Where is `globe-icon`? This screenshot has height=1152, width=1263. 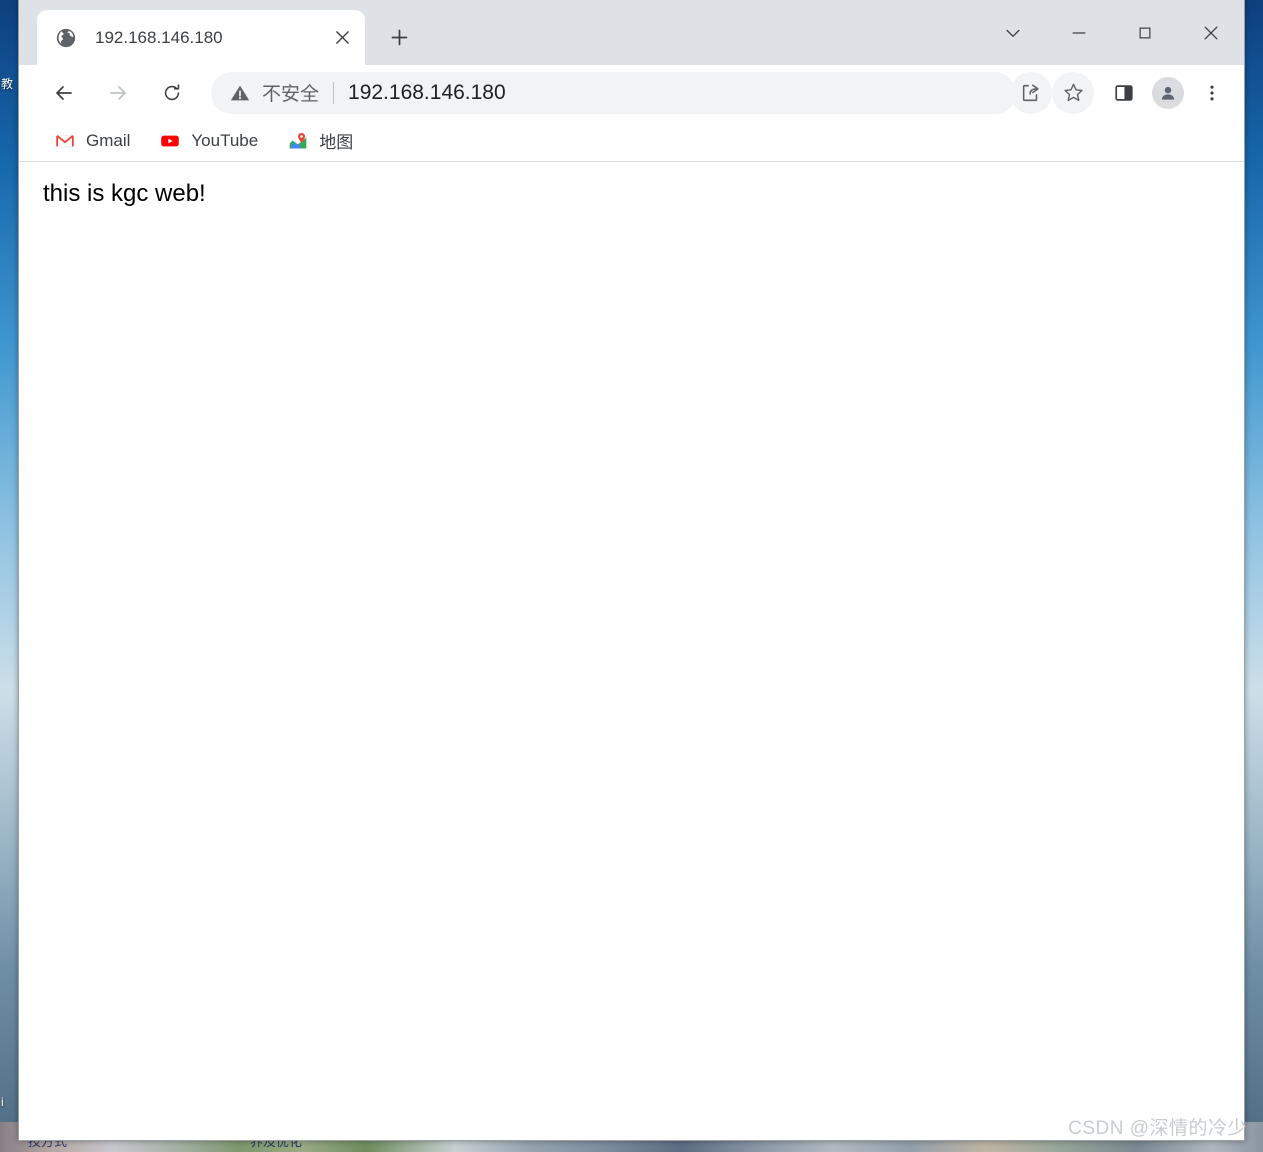 globe-icon is located at coordinates (66, 38).